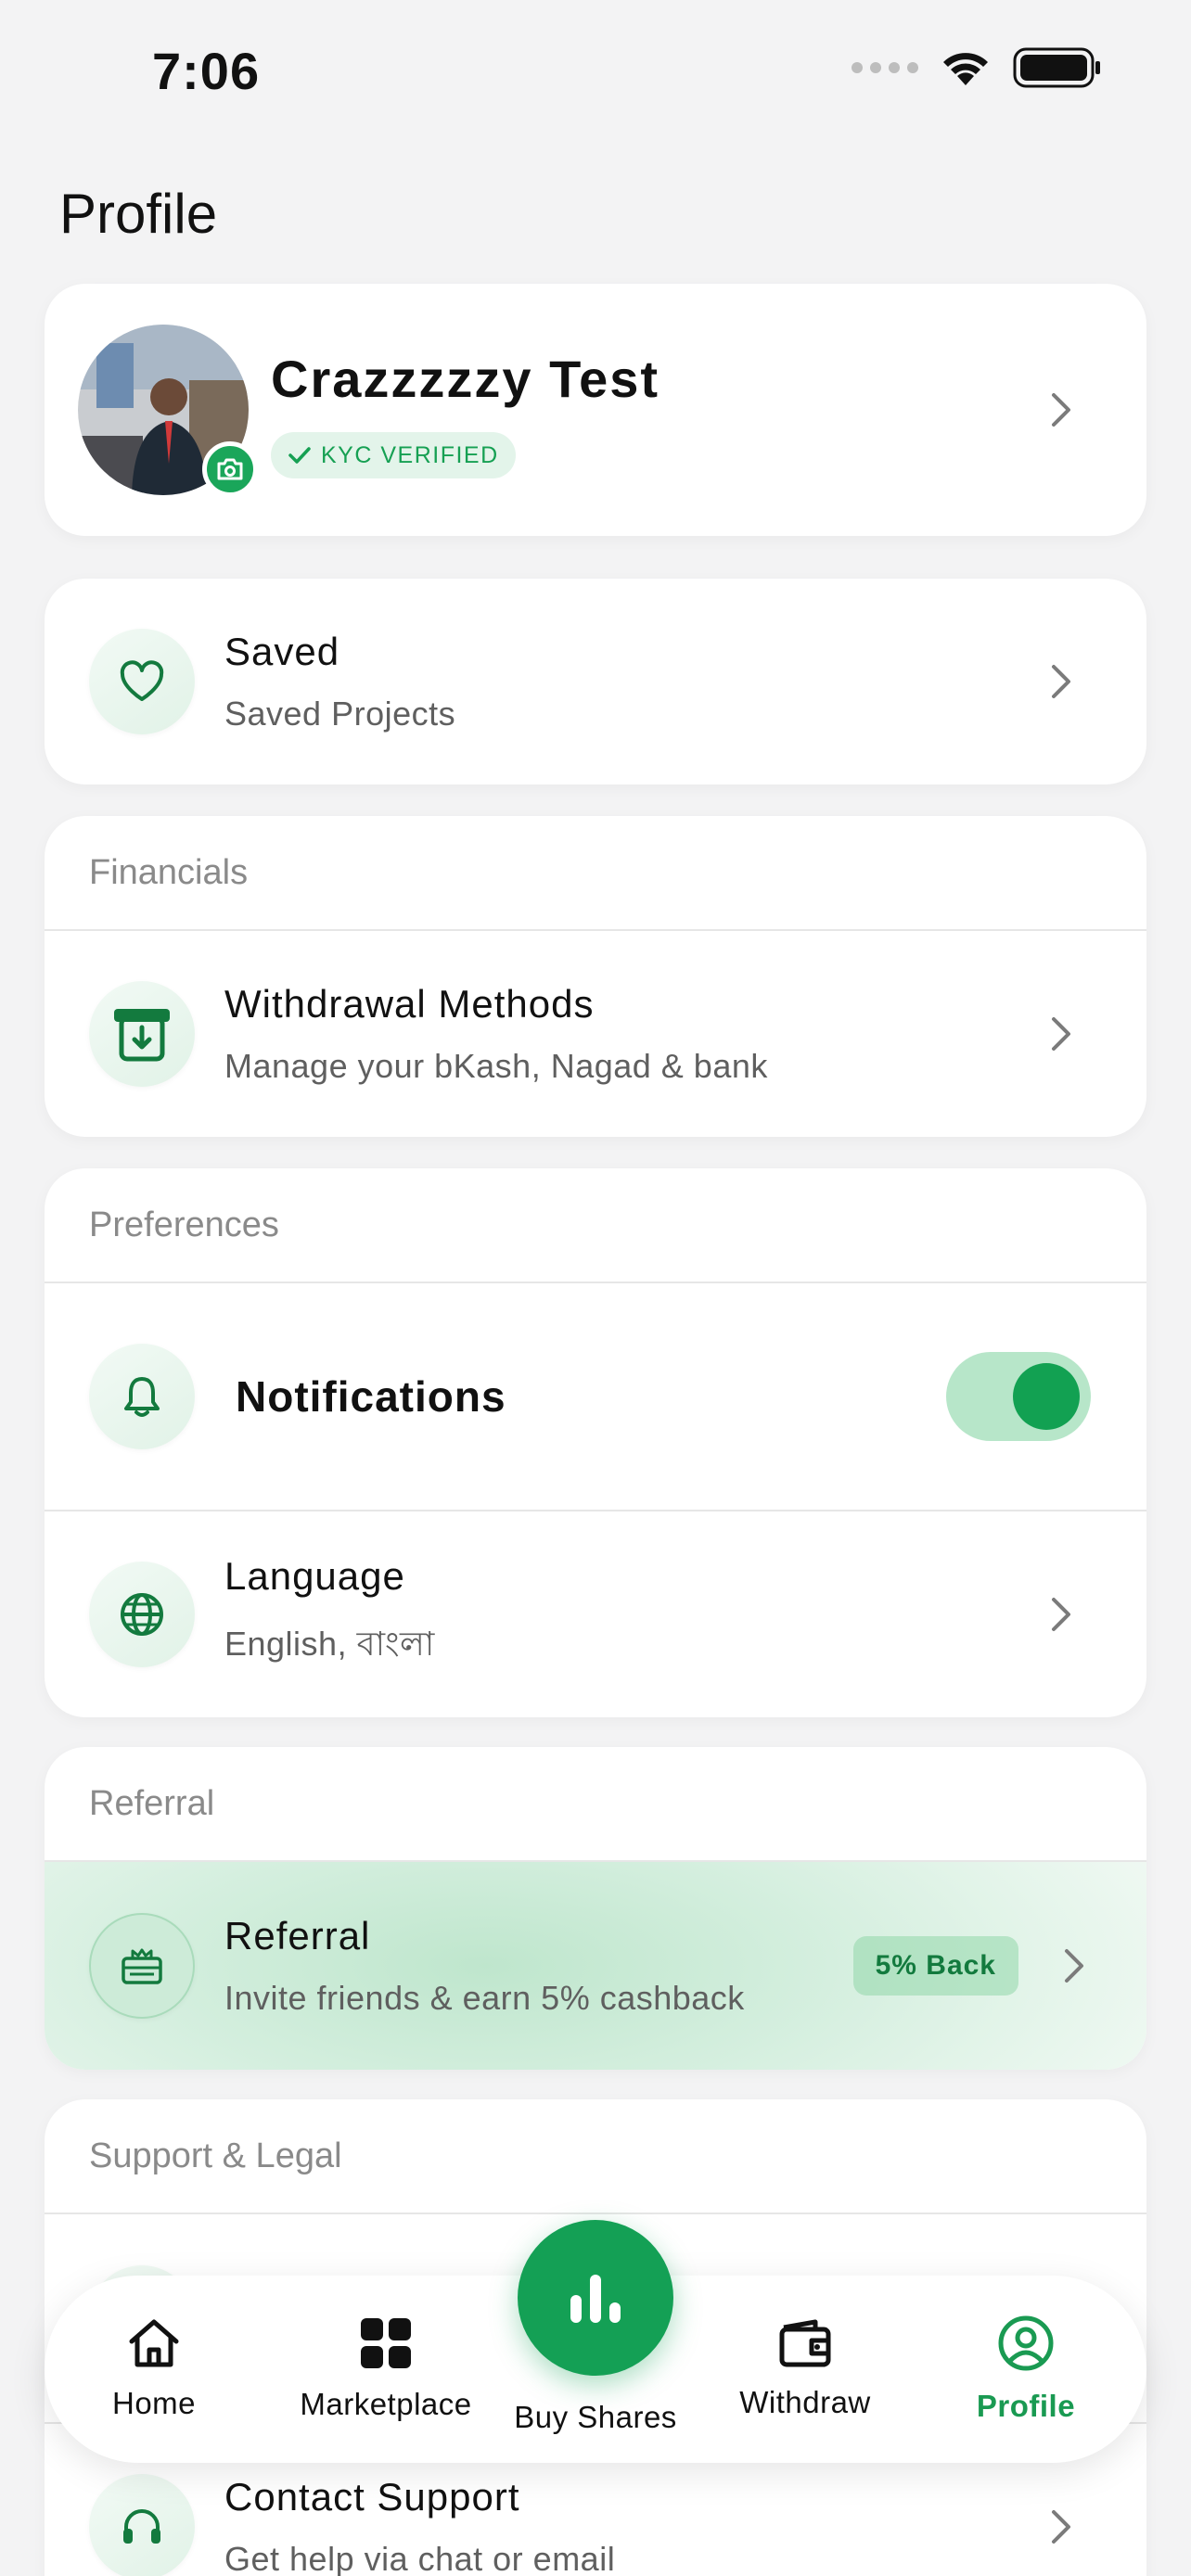  What do you see at coordinates (168, 411) in the screenshot?
I see `avatar` at bounding box center [168, 411].